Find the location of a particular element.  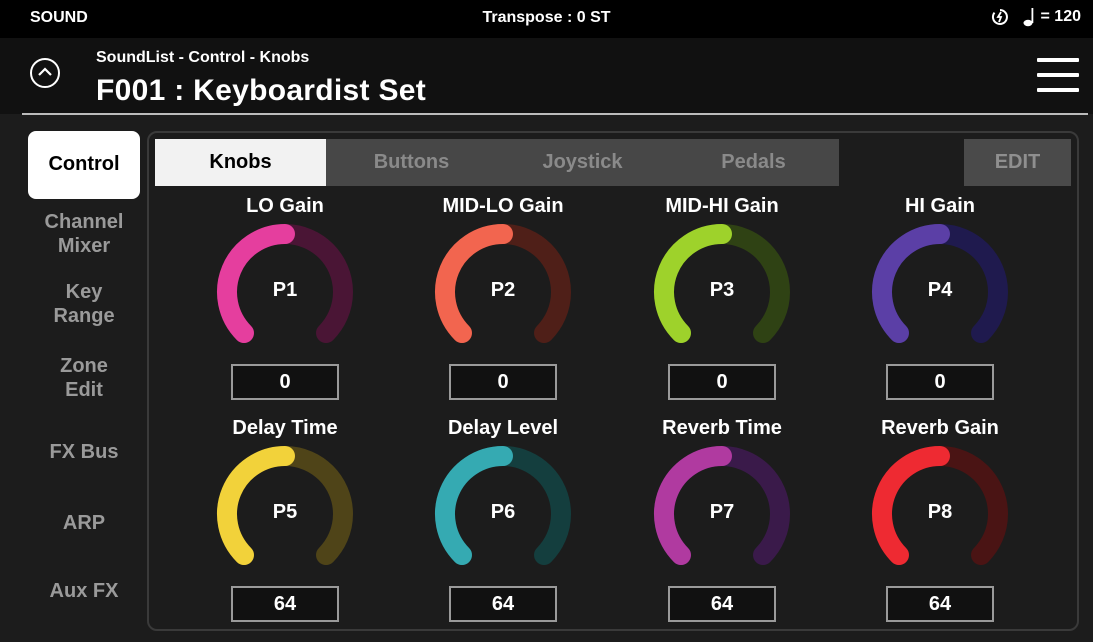

transpose-label: Transpose : 0 ST is located at coordinates (546, 17).